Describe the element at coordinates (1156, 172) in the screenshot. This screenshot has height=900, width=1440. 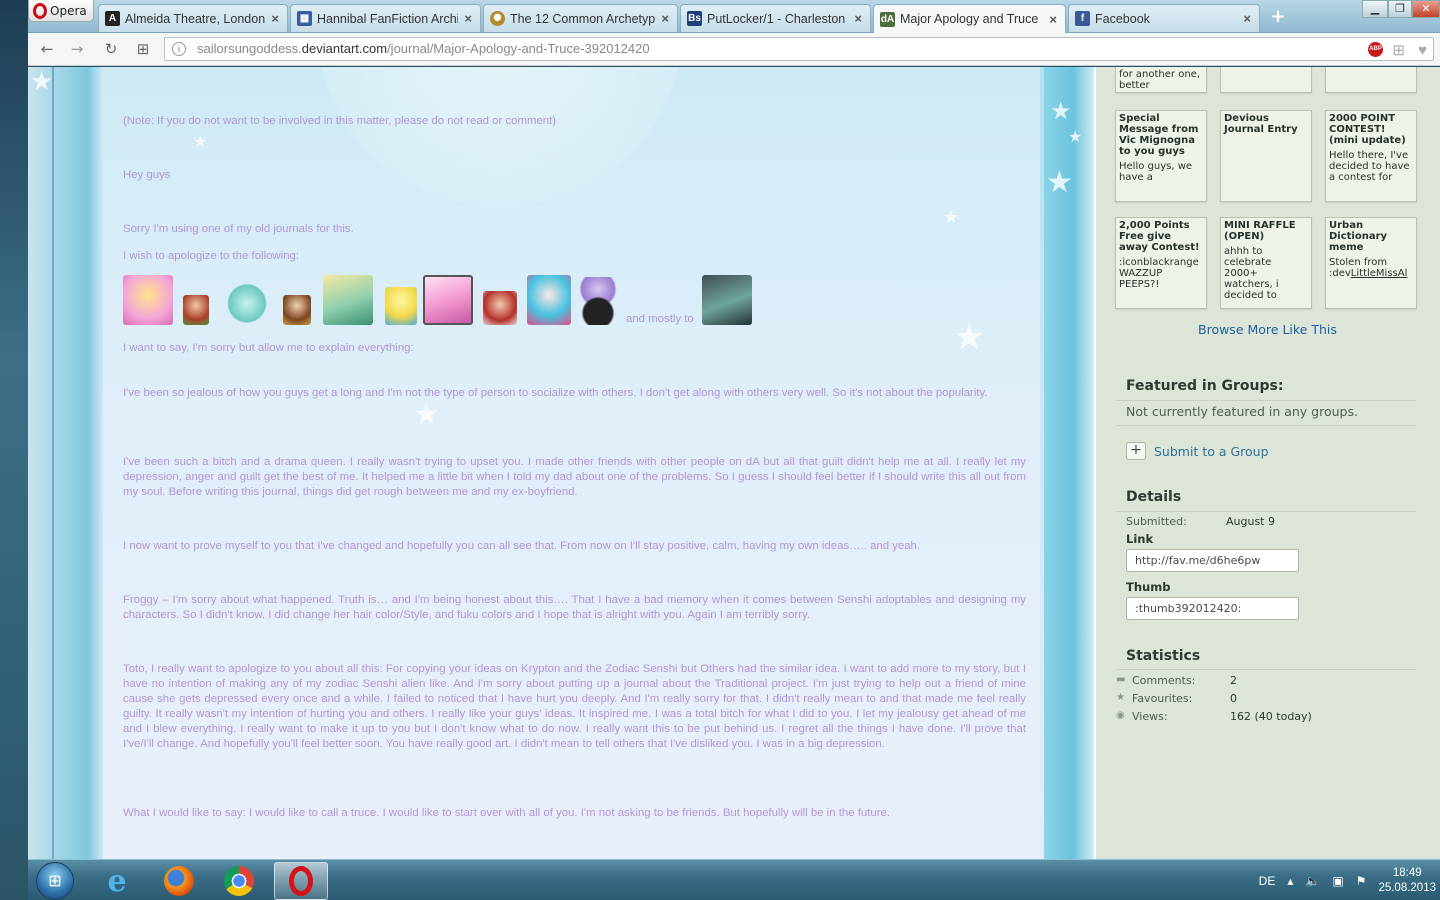
I see `thumb-excerpt: Hello guys, we have a` at that location.